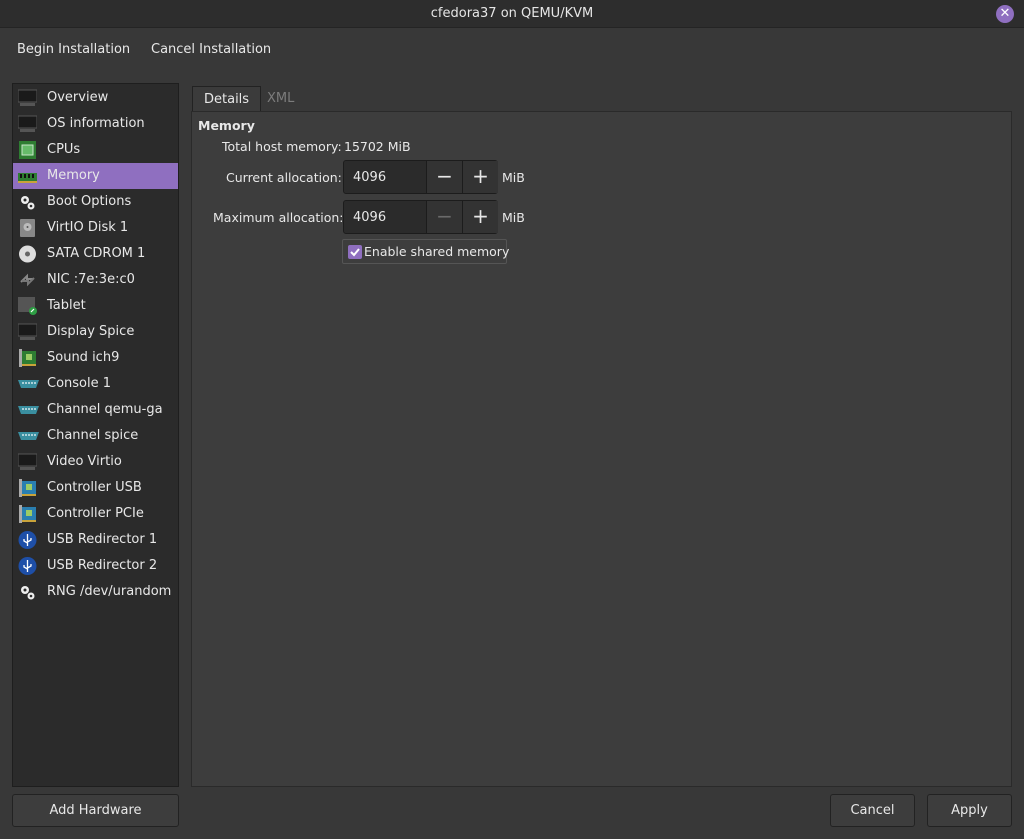  What do you see at coordinates (95, 306) in the screenshot?
I see `sidebar-item-tablet: Tablet` at bounding box center [95, 306].